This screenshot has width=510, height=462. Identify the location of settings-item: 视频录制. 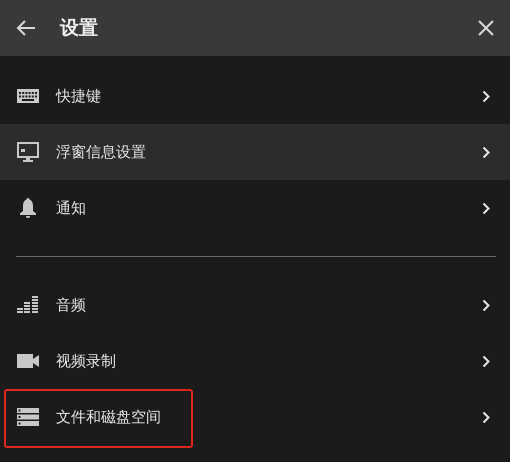
(255, 361).